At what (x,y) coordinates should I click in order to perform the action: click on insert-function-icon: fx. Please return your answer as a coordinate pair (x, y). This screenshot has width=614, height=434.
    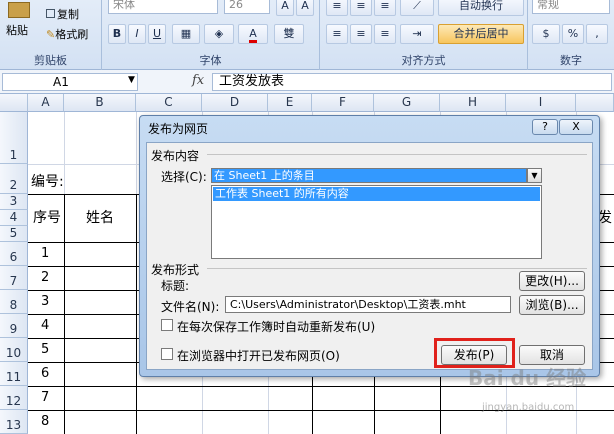
    Looking at the image, I should click on (198, 80).